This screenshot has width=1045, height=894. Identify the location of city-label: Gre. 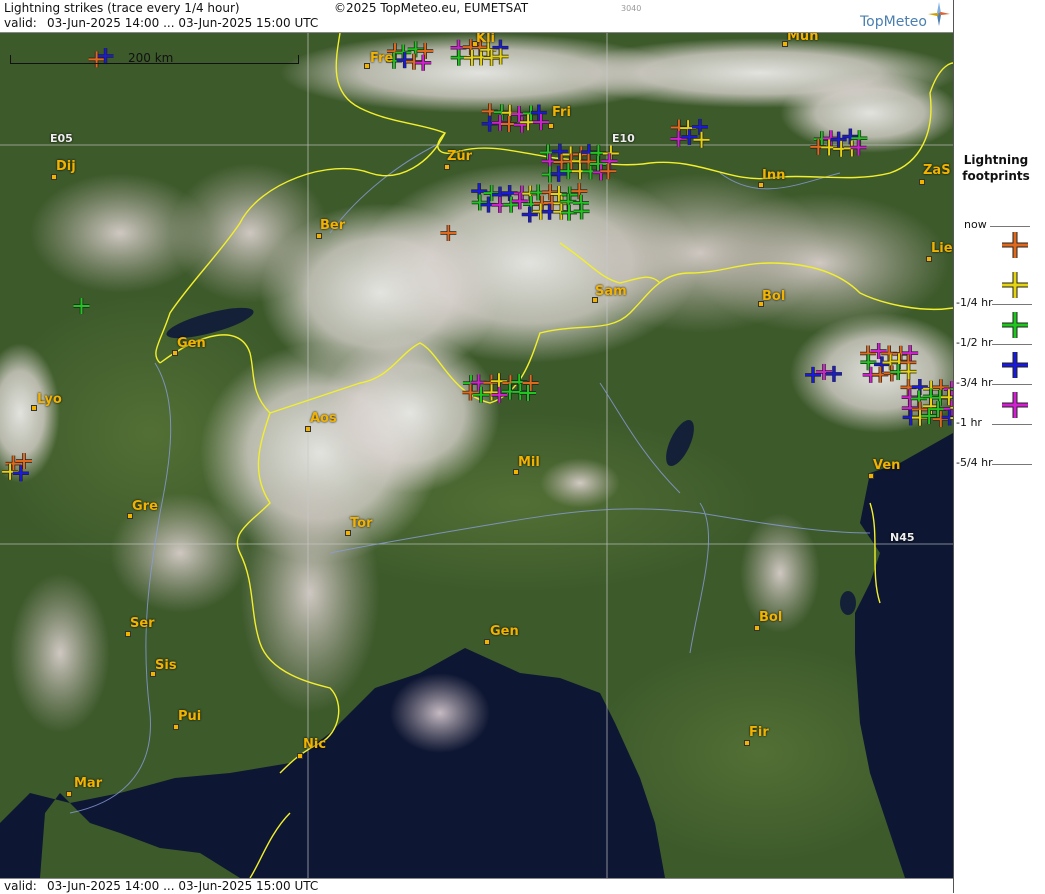
(145, 506).